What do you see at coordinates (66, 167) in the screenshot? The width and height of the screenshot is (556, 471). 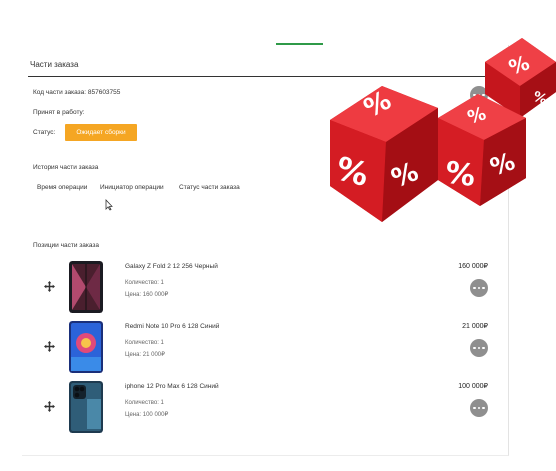 I see `history-title: История части заказа` at bounding box center [66, 167].